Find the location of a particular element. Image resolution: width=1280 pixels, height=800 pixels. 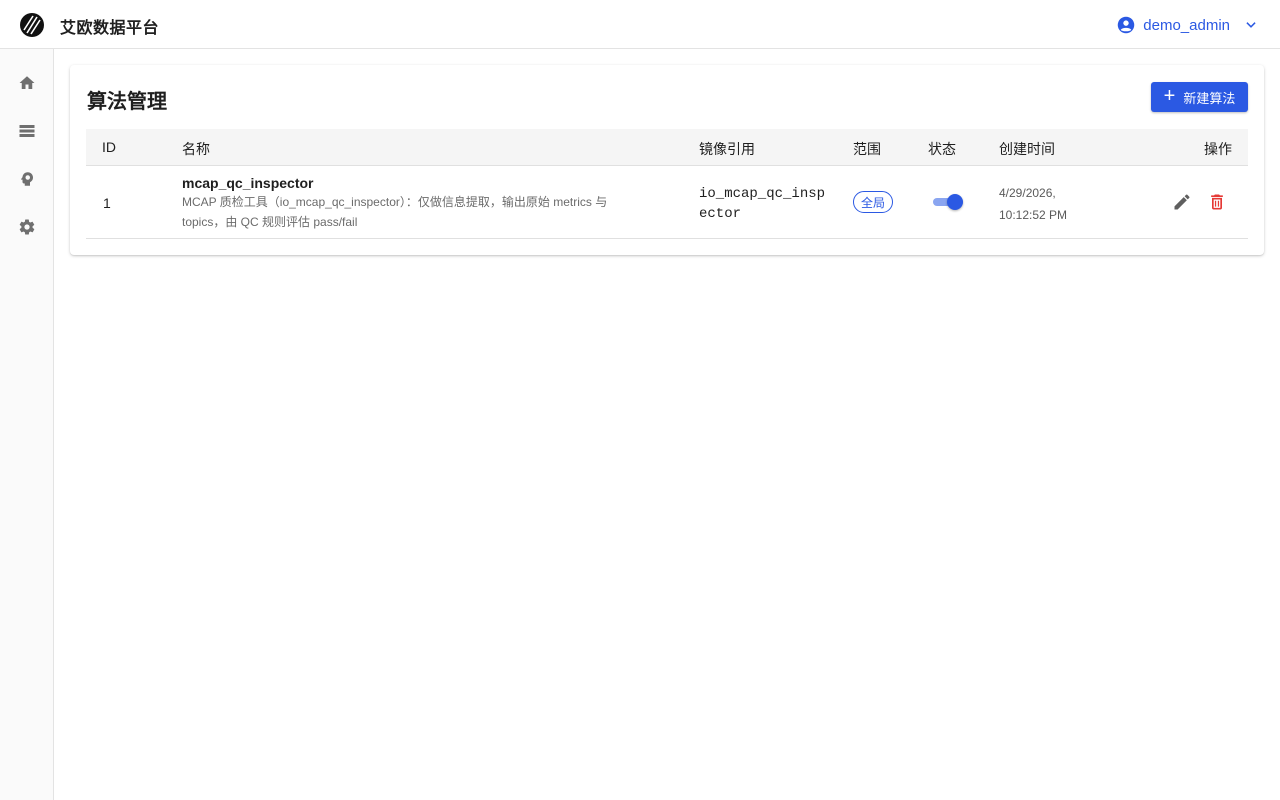

plus-icon: + is located at coordinates (1169, 96).